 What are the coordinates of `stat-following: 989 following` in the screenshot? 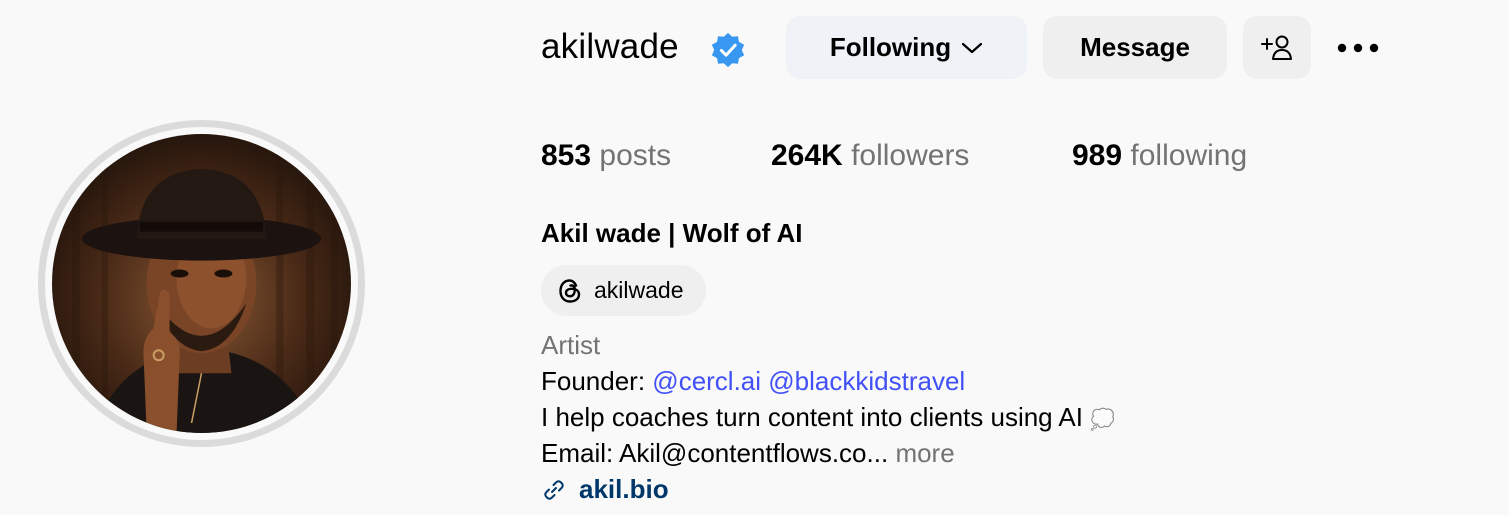 It's located at (1159, 156).